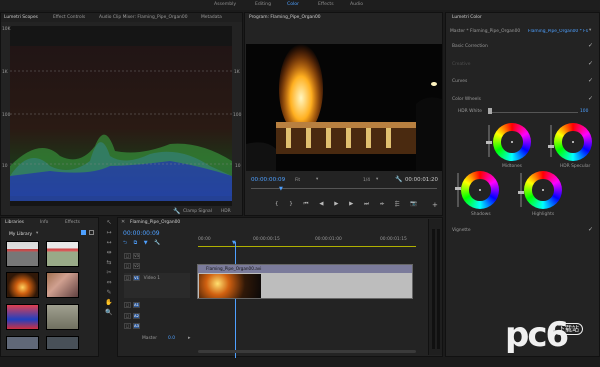 Image resolution: width=600 pixels, height=367 pixels. I want to click on tab-audio-clip-mixer: Audio Clip Mixer: Flaming_Pipe_Organ00, so click(143, 17).